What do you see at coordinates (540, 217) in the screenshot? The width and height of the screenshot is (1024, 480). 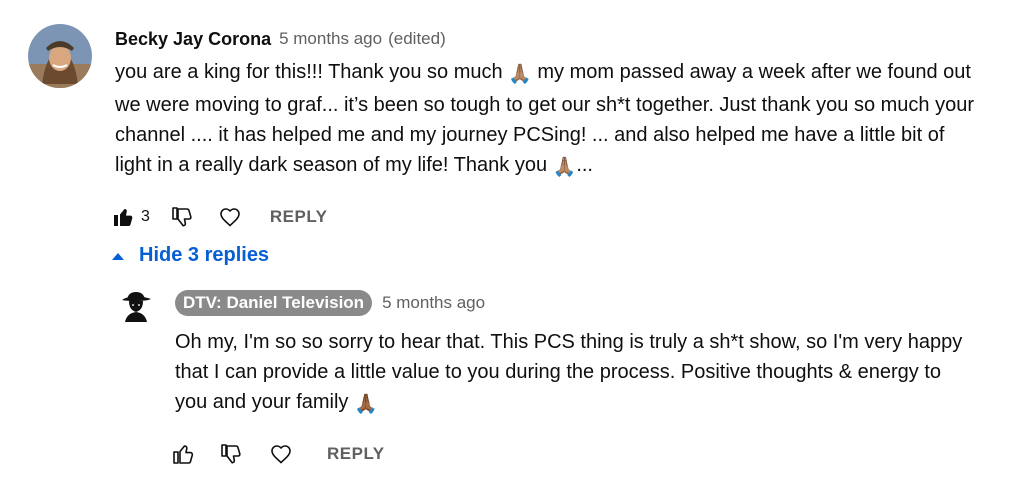 I see `comment-actions: 3 REPLY` at bounding box center [540, 217].